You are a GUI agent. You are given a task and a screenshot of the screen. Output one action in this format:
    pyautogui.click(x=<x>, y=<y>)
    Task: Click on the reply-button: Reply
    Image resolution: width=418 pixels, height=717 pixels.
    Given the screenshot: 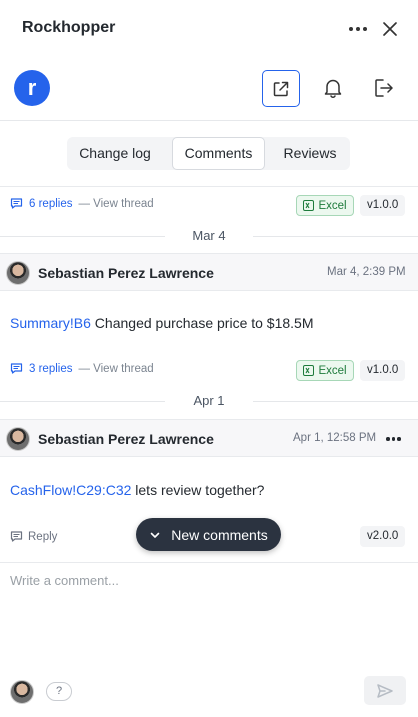 What is the action you would take?
    pyautogui.click(x=33, y=536)
    